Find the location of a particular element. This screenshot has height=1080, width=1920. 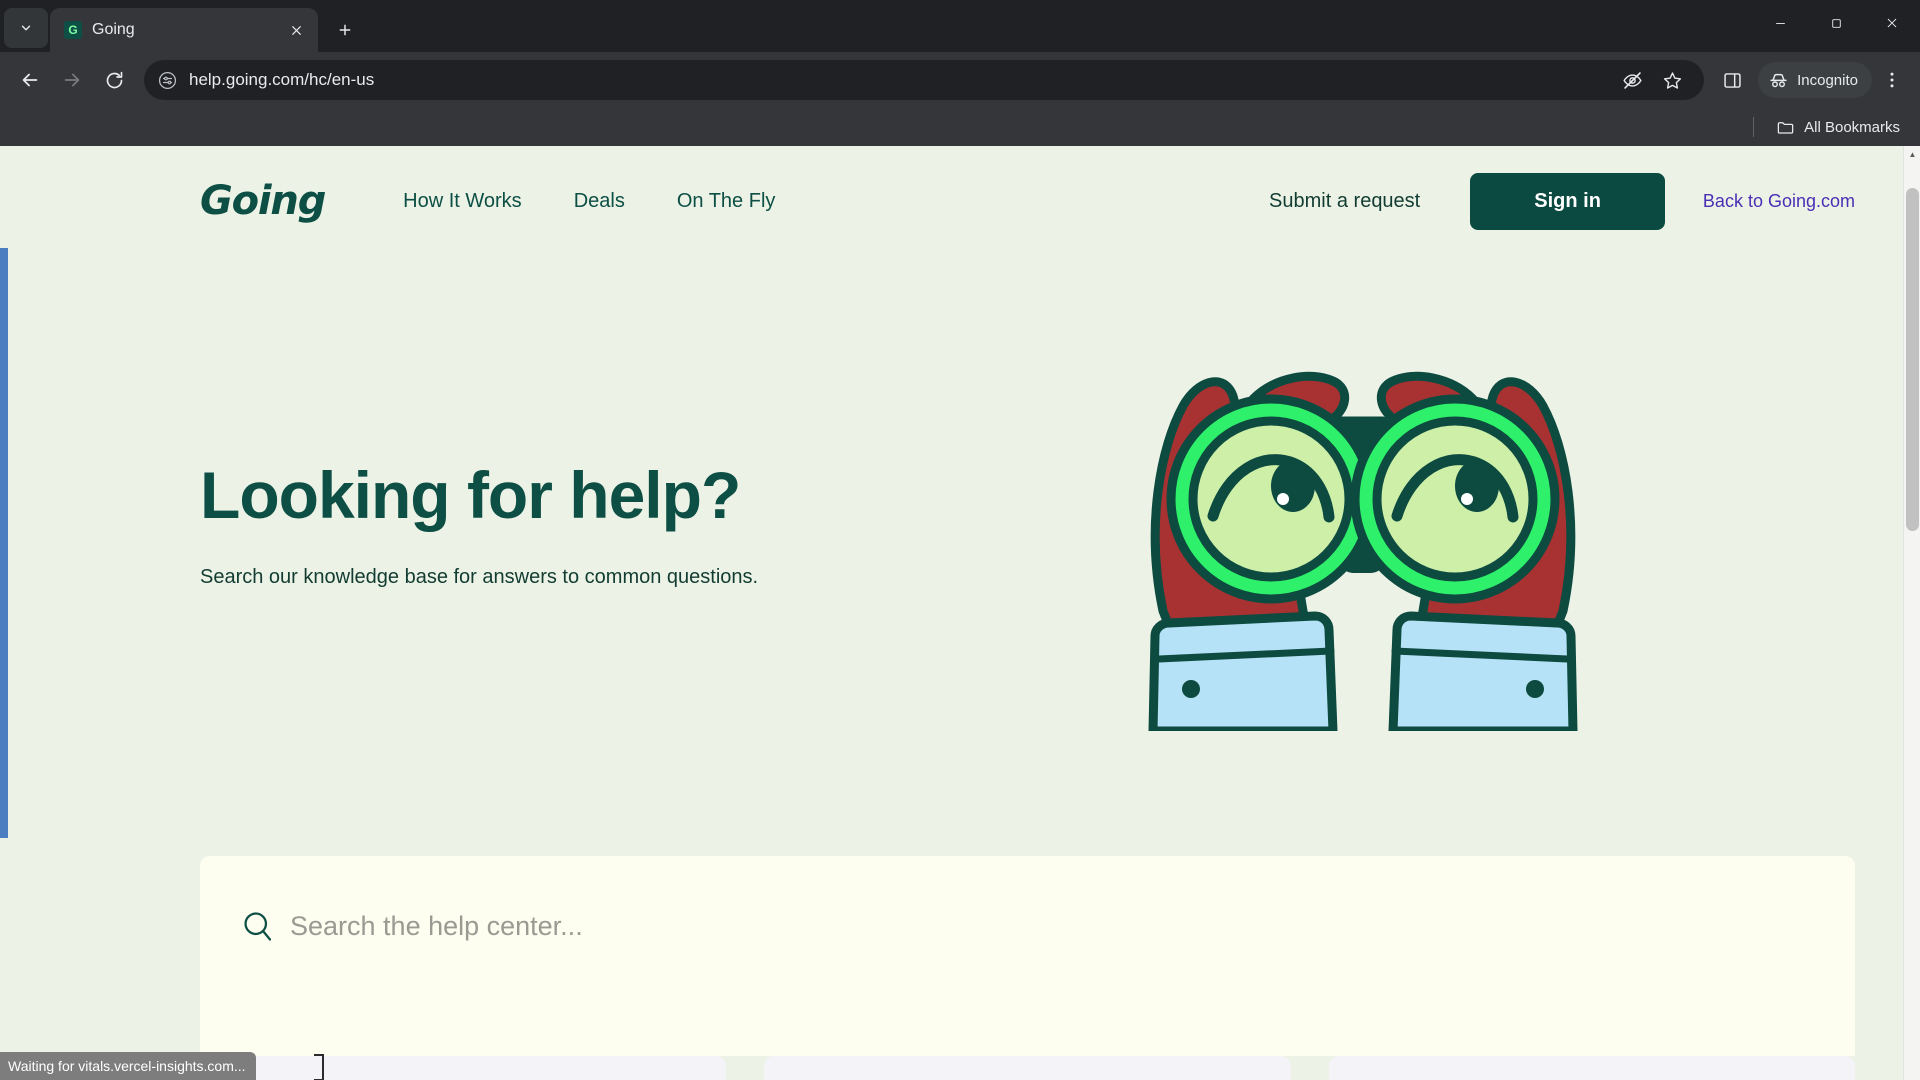

all-bookmarks-label: All Bookmarks is located at coordinates (1852, 127).